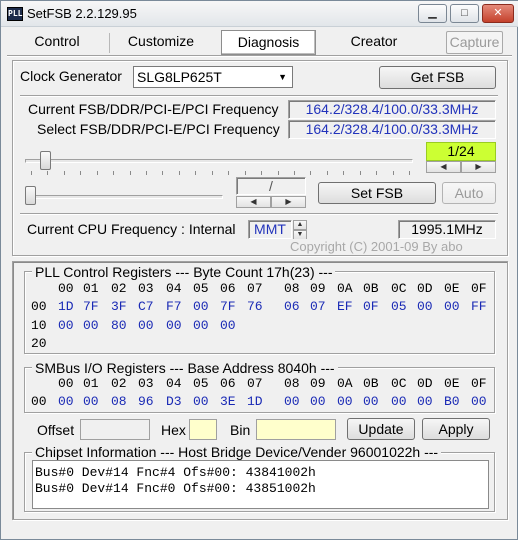  What do you see at coordinates (498, 13) in the screenshot?
I see `close-button: ✕` at bounding box center [498, 13].